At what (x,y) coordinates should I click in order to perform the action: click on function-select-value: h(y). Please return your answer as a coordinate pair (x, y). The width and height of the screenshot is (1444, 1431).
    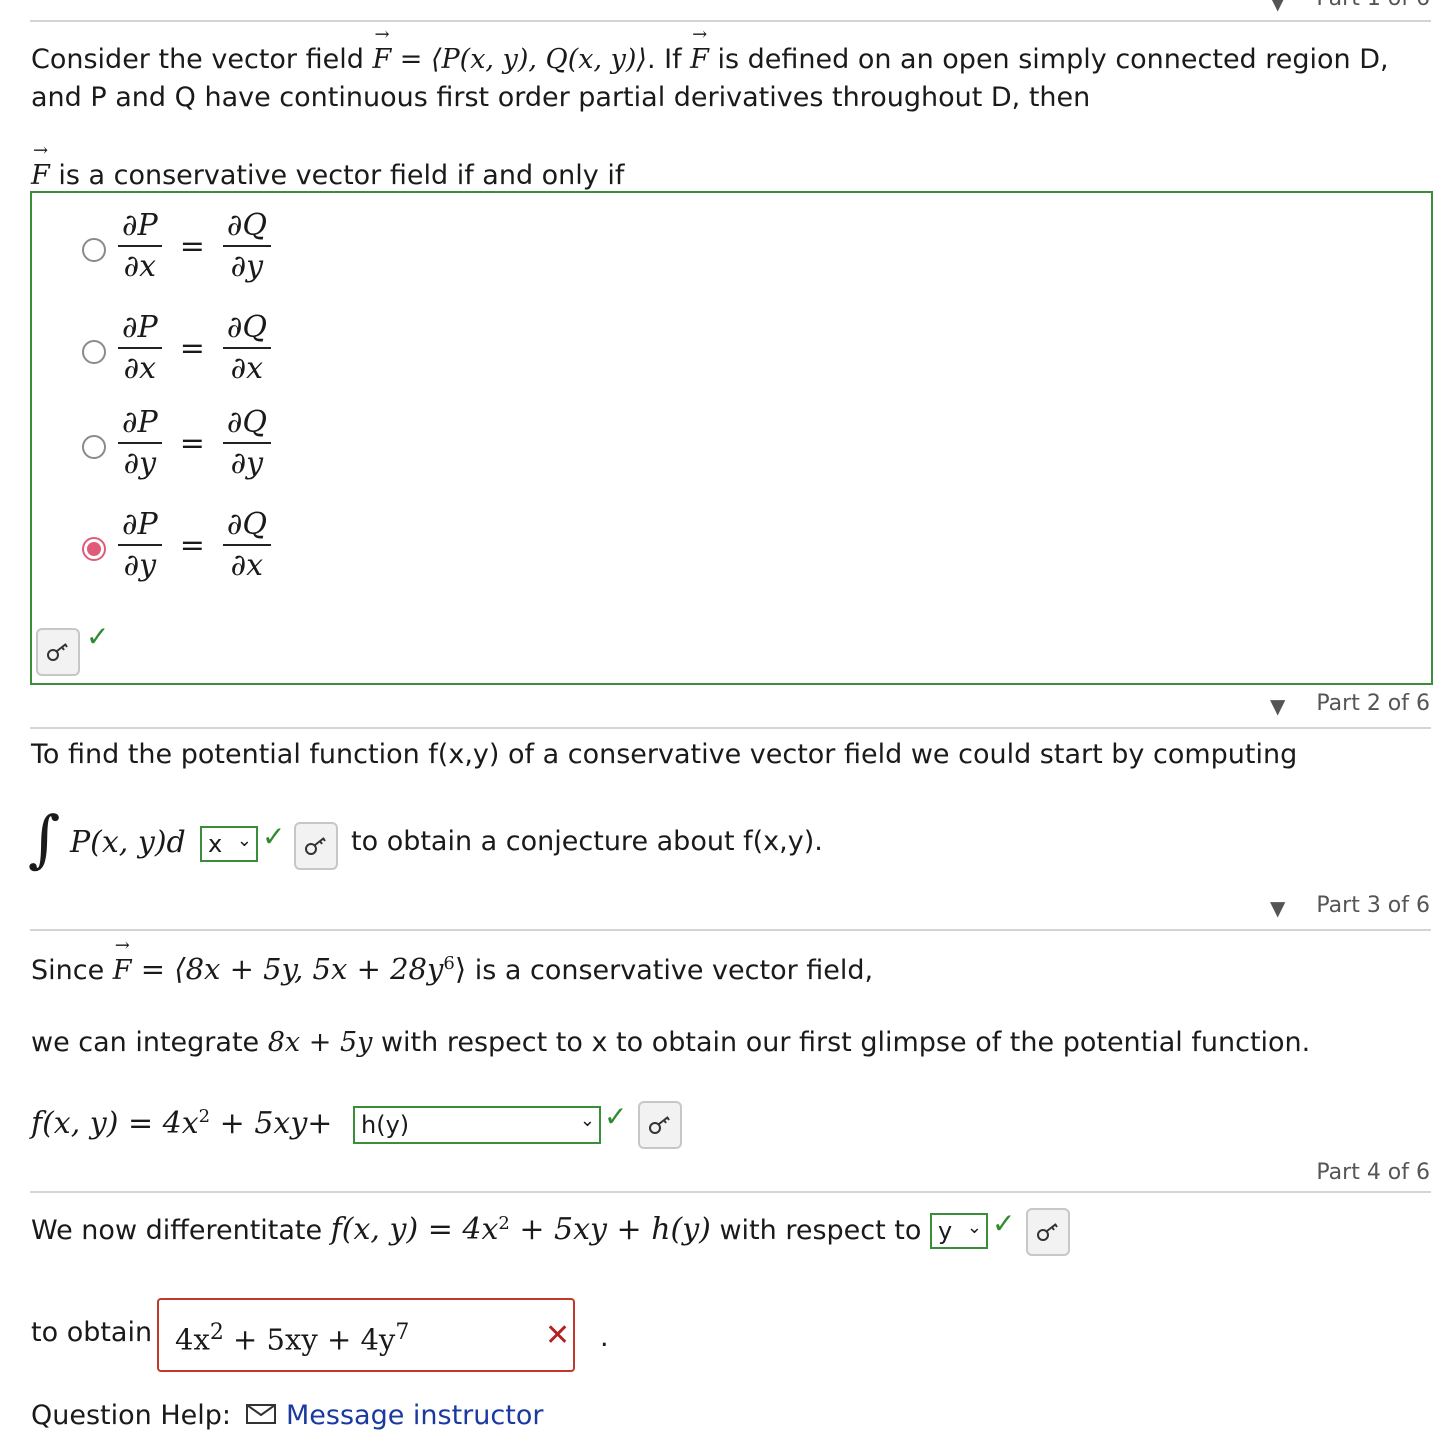
    Looking at the image, I should click on (385, 1125).